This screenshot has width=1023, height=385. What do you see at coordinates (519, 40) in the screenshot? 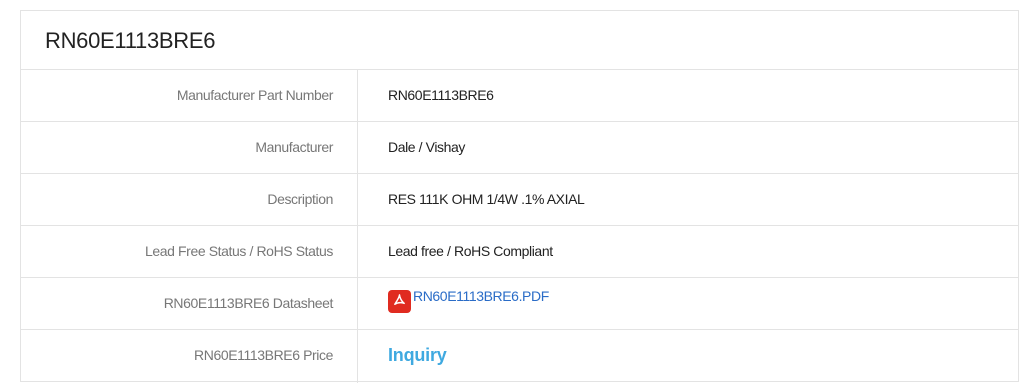
I see `part-title: RN60E1113BRE6` at bounding box center [519, 40].